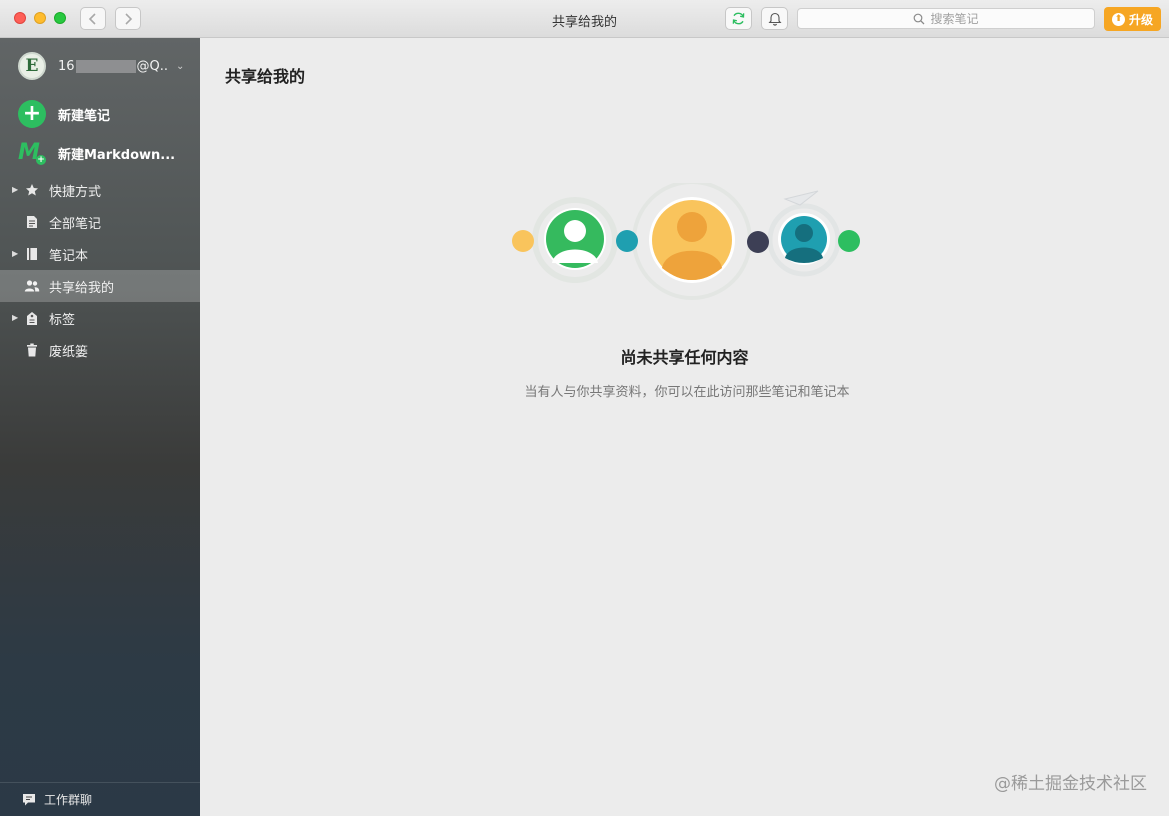 This screenshot has width=1169, height=816. I want to click on new-note-button: + 新建笔记, so click(64, 114).